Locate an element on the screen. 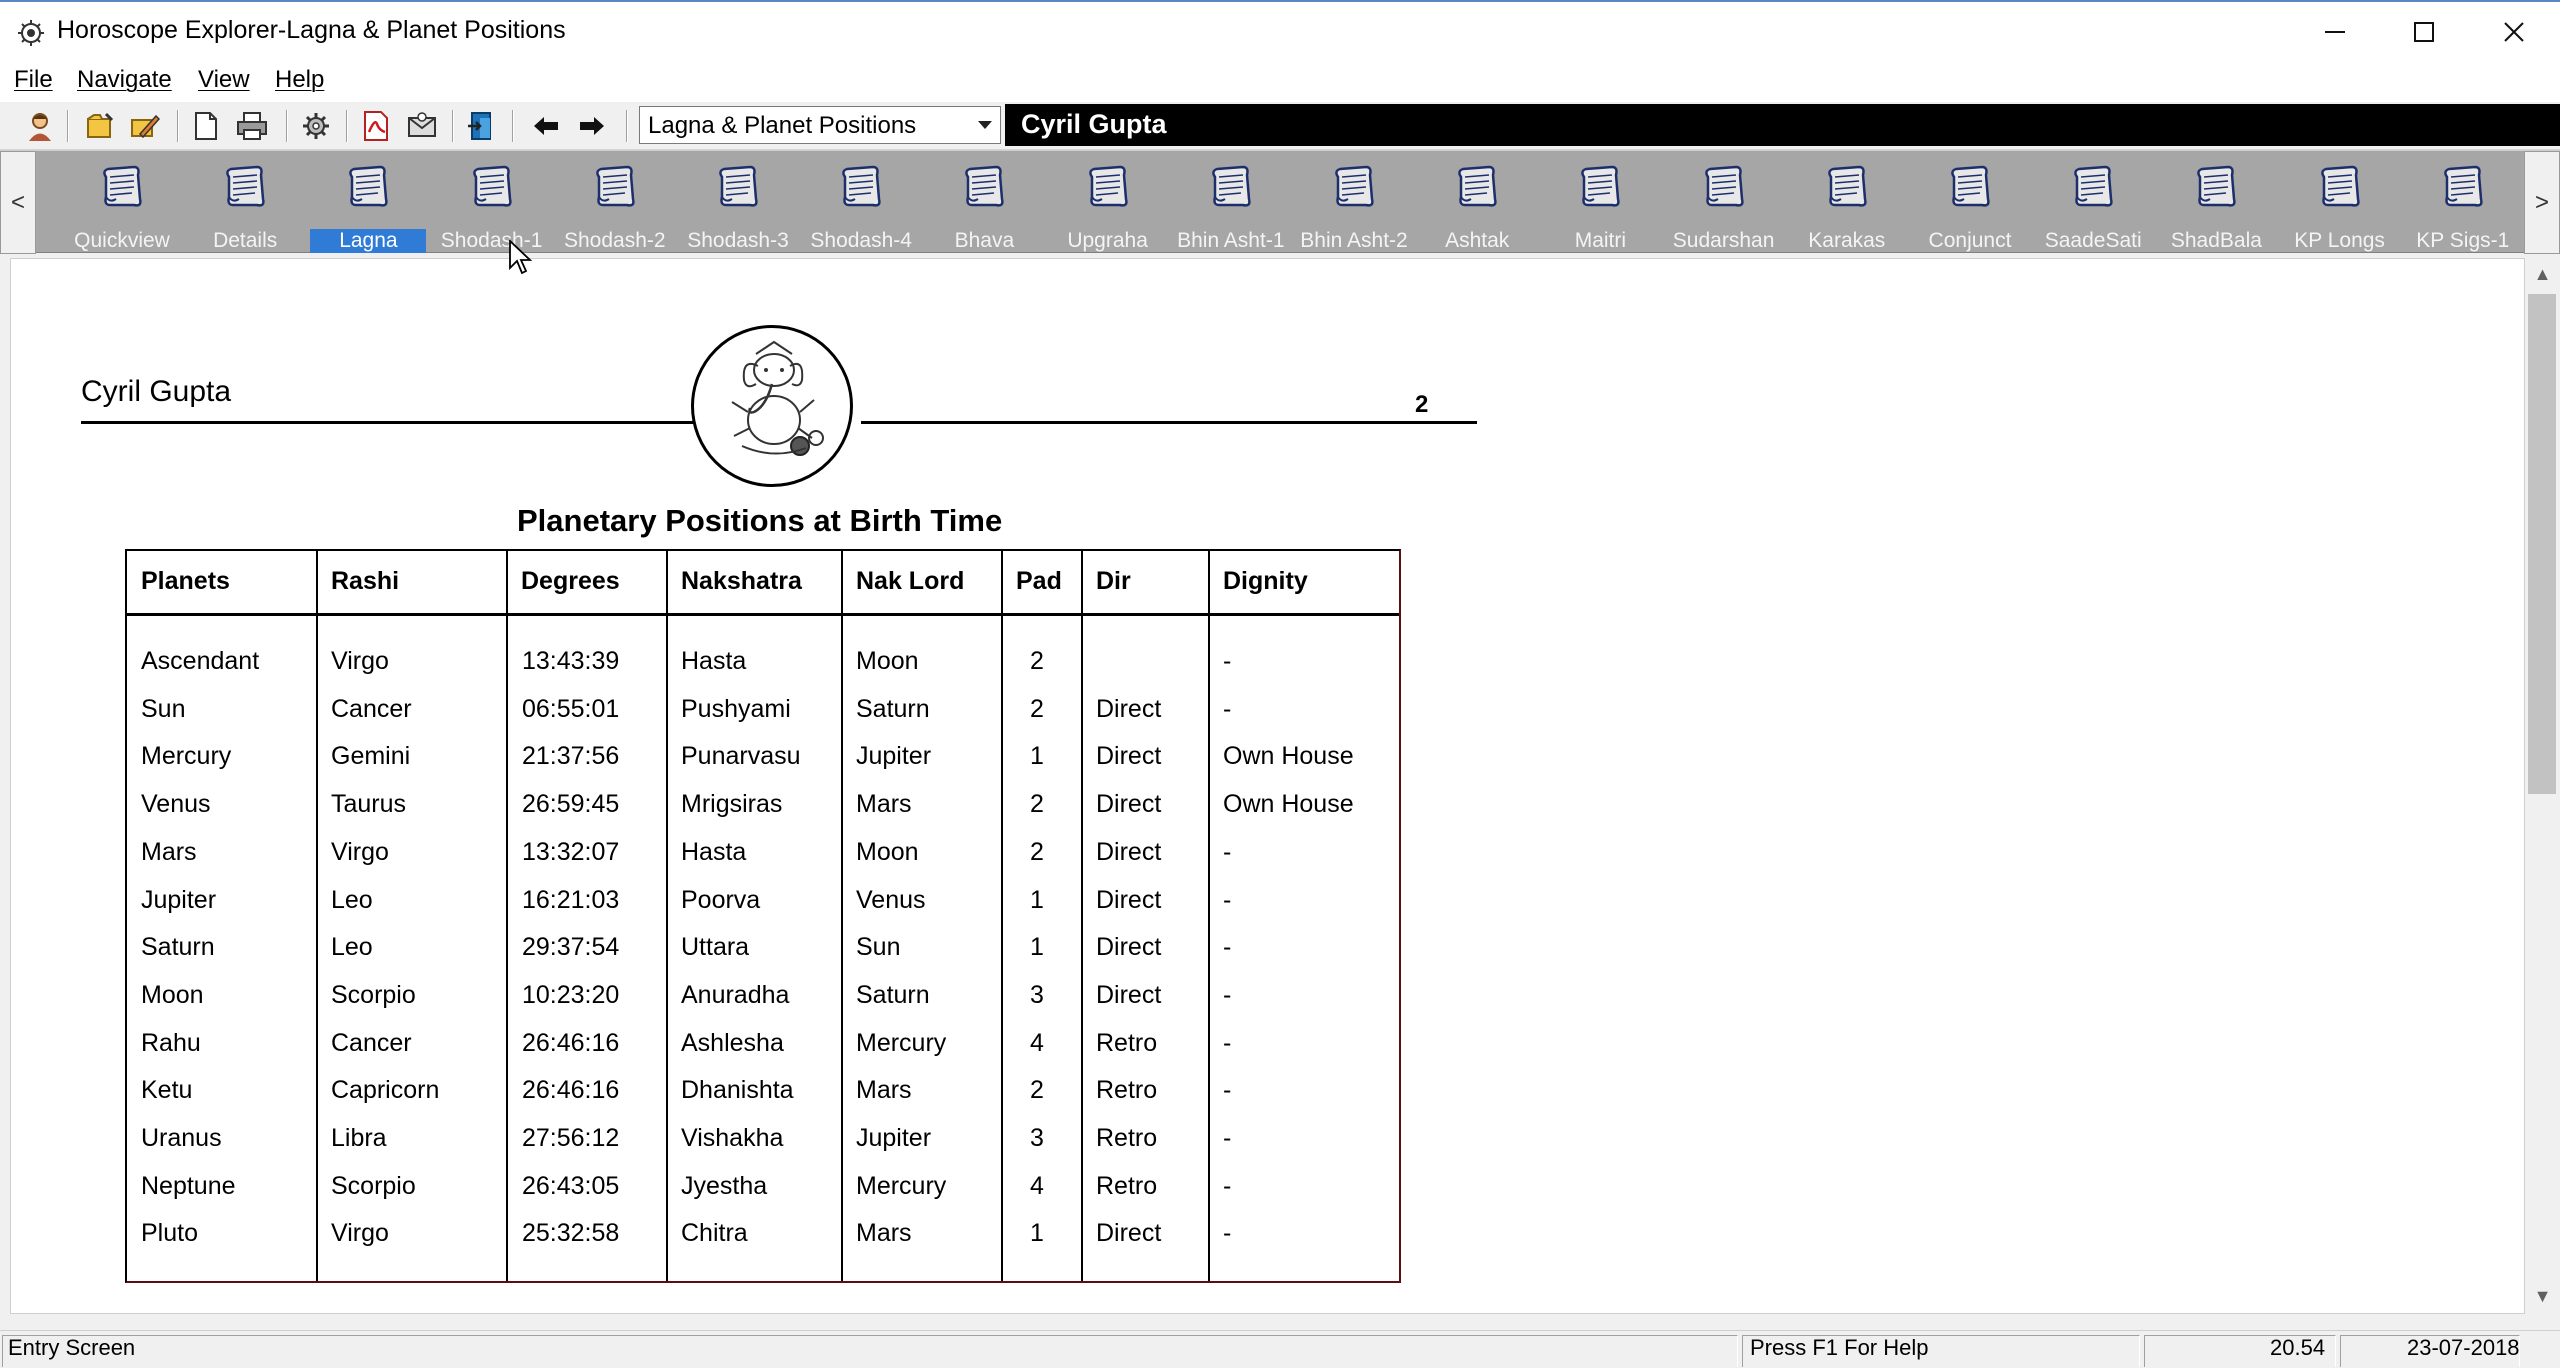  table-cell: 06:55:01 is located at coordinates (571, 708).